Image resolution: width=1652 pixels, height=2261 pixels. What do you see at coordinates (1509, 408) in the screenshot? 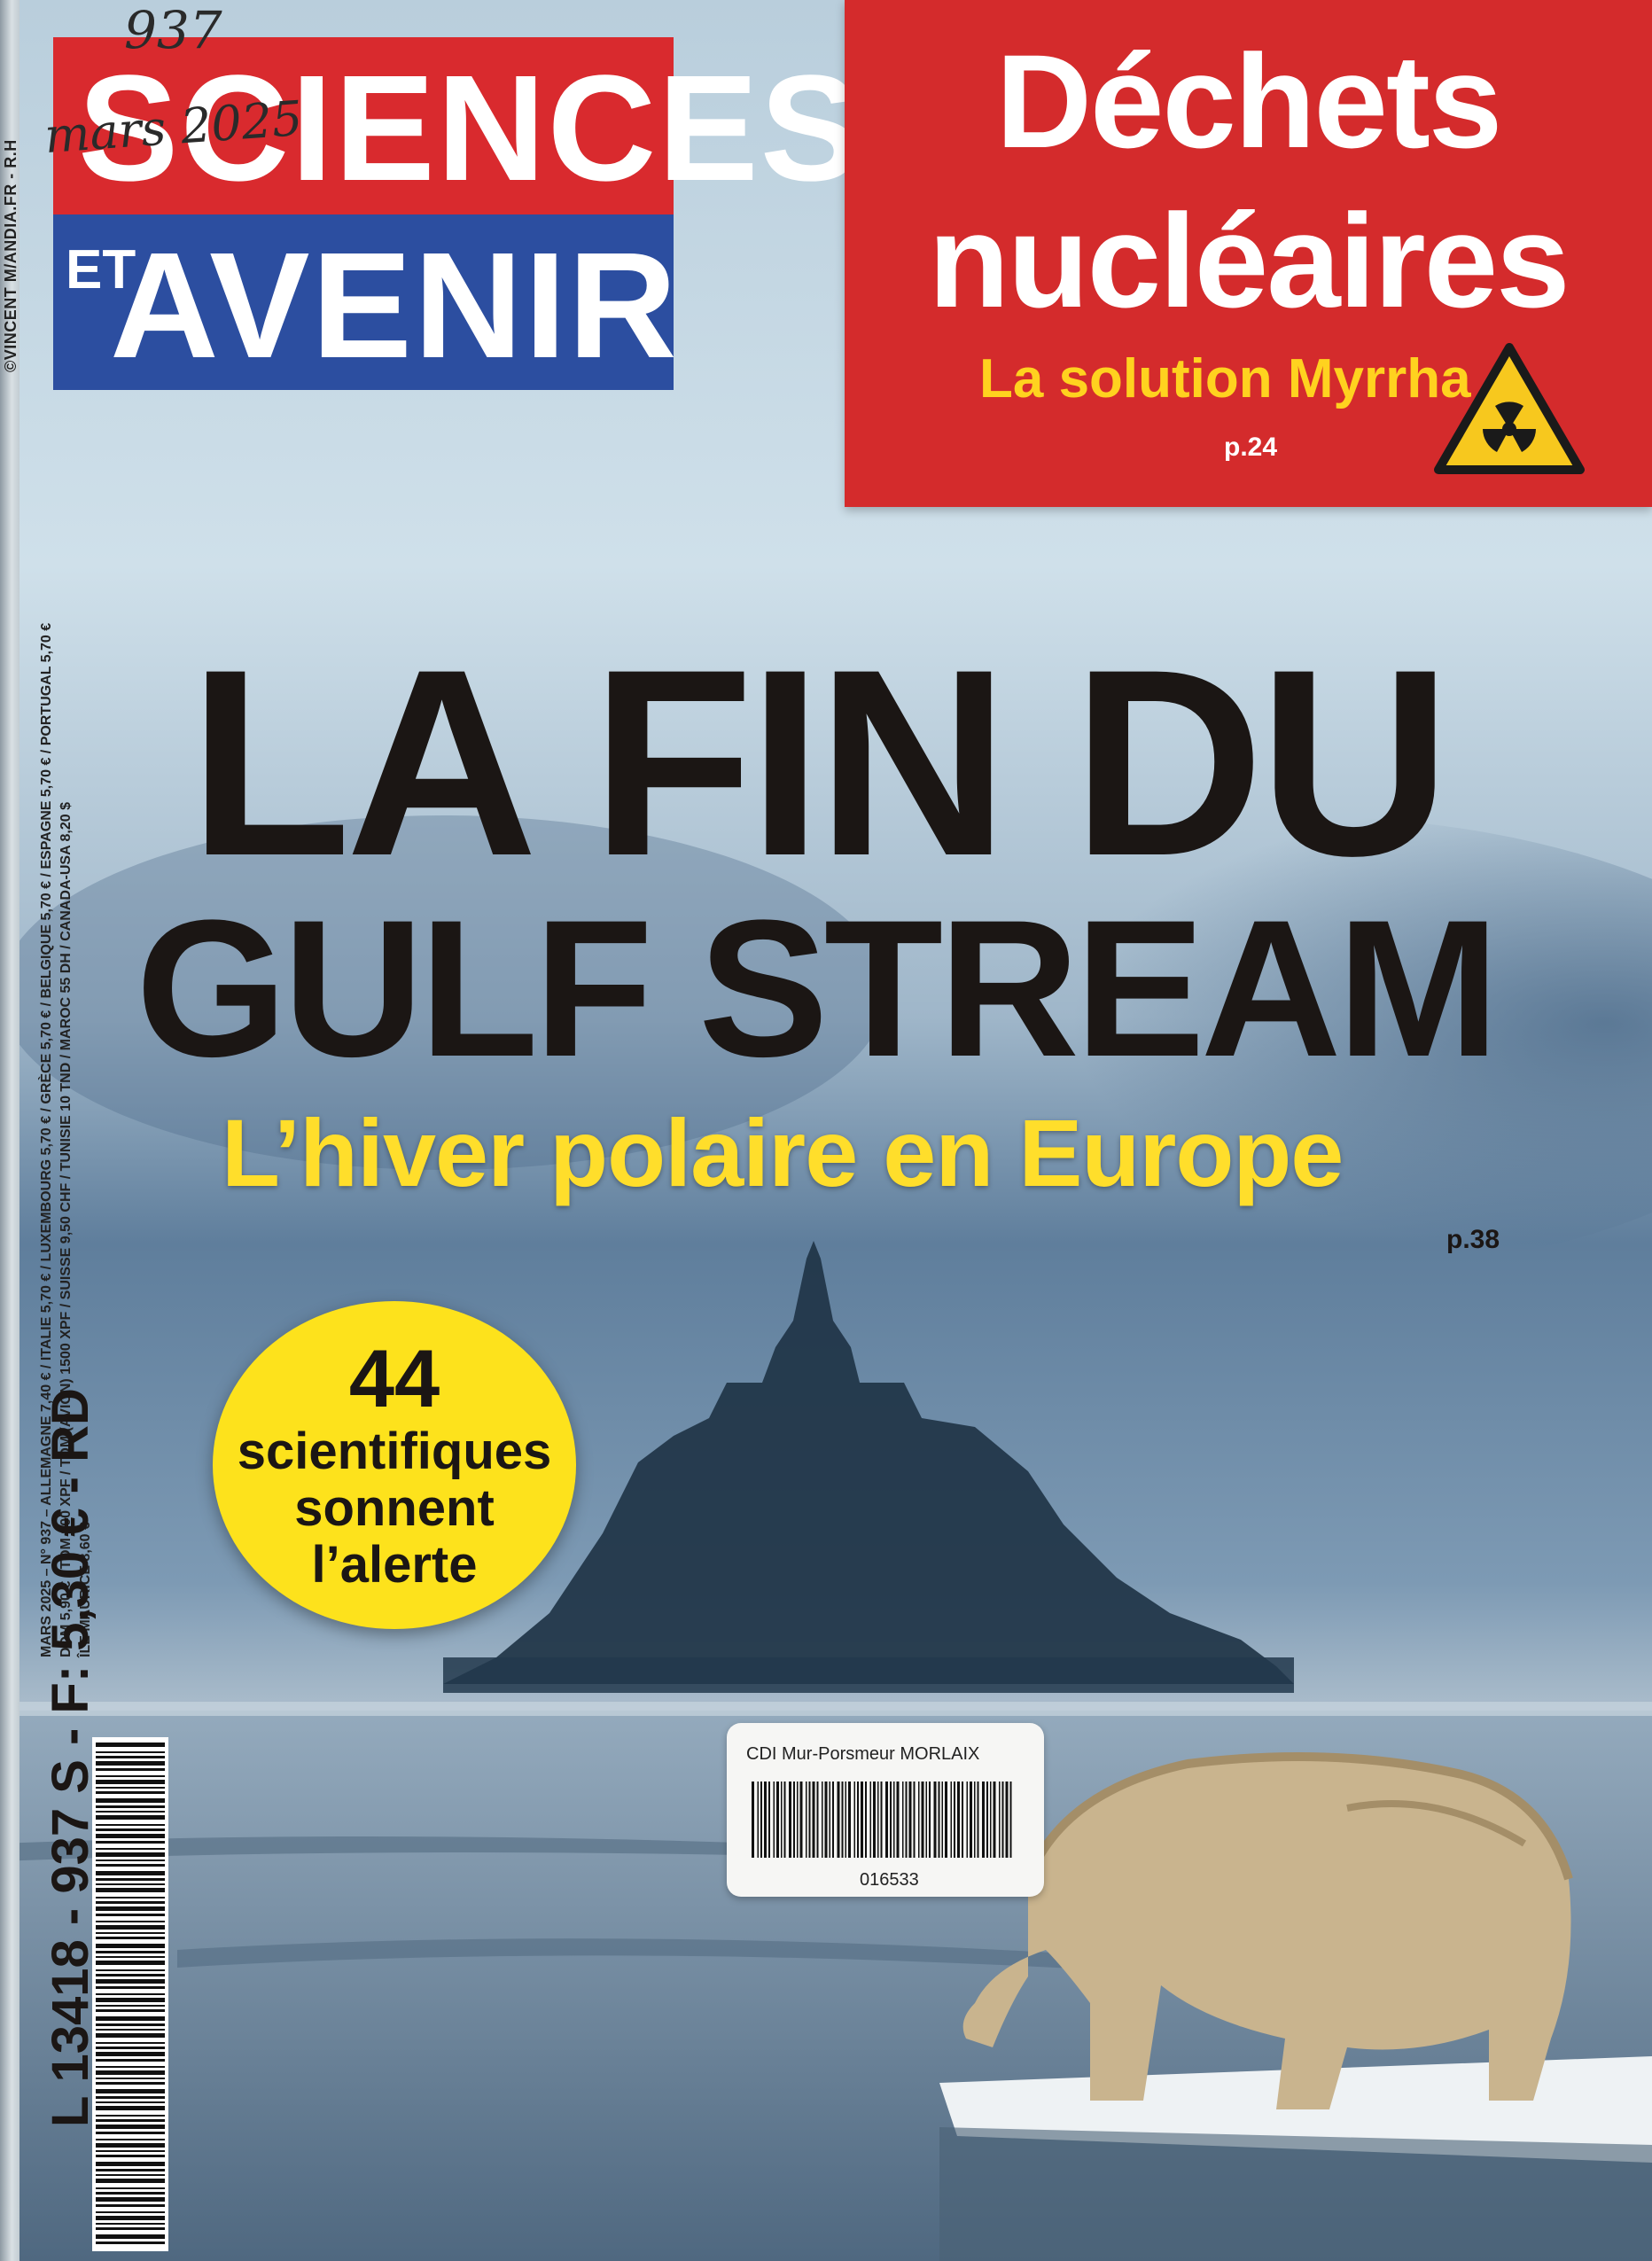
I see `radiation-hazard-icon` at bounding box center [1509, 408].